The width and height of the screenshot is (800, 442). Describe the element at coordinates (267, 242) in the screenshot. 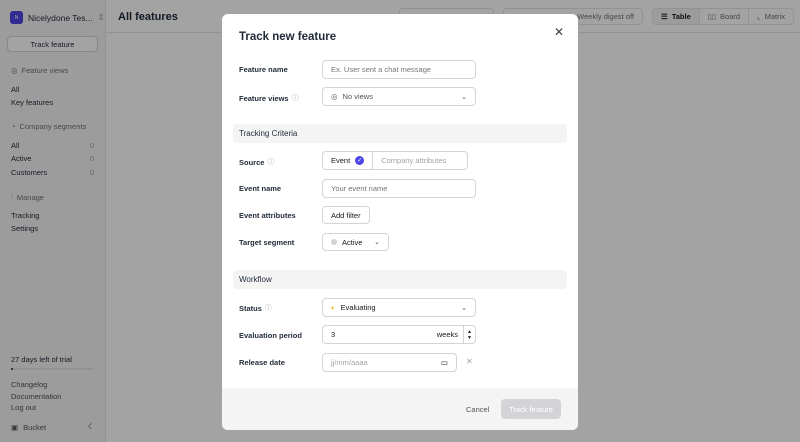

I see `target-segment-label: Target segment` at that location.